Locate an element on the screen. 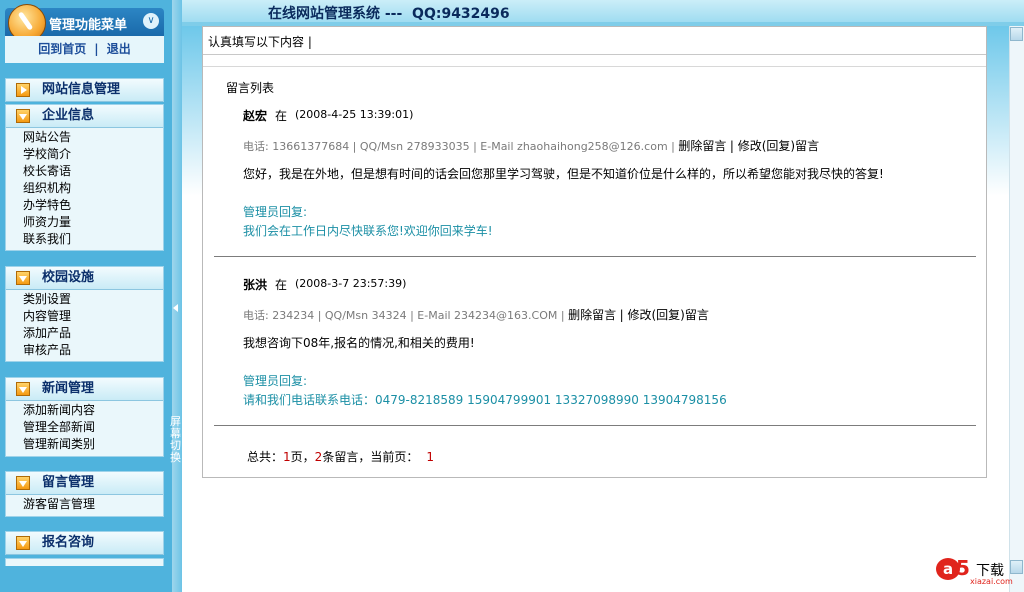 The width and height of the screenshot is (1024, 592). panel-title: 企业信息 is located at coordinates (68, 115).